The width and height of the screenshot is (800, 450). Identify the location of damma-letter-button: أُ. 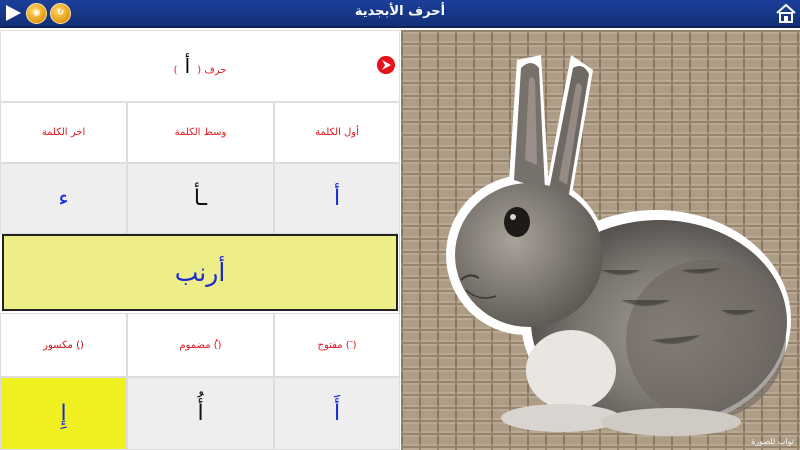
(200, 413).